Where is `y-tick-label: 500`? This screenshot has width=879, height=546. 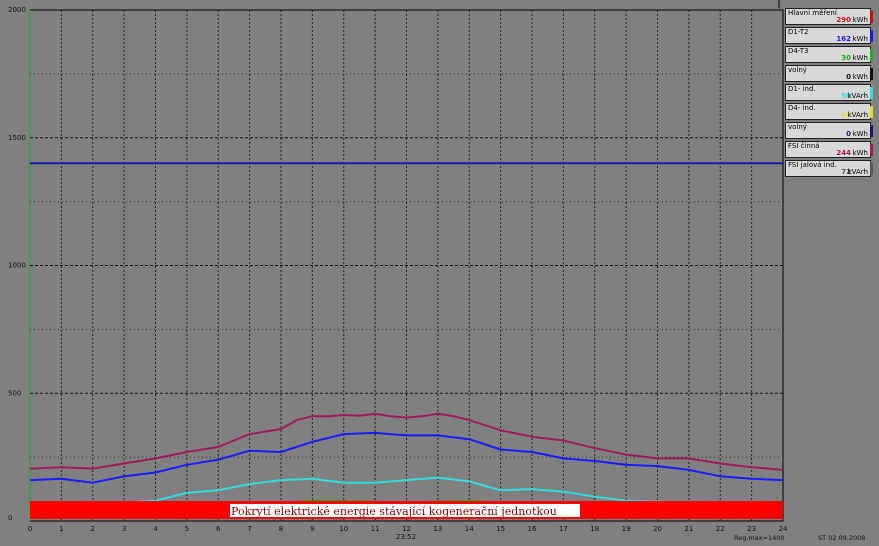 y-tick-label: 500 is located at coordinates (14, 393).